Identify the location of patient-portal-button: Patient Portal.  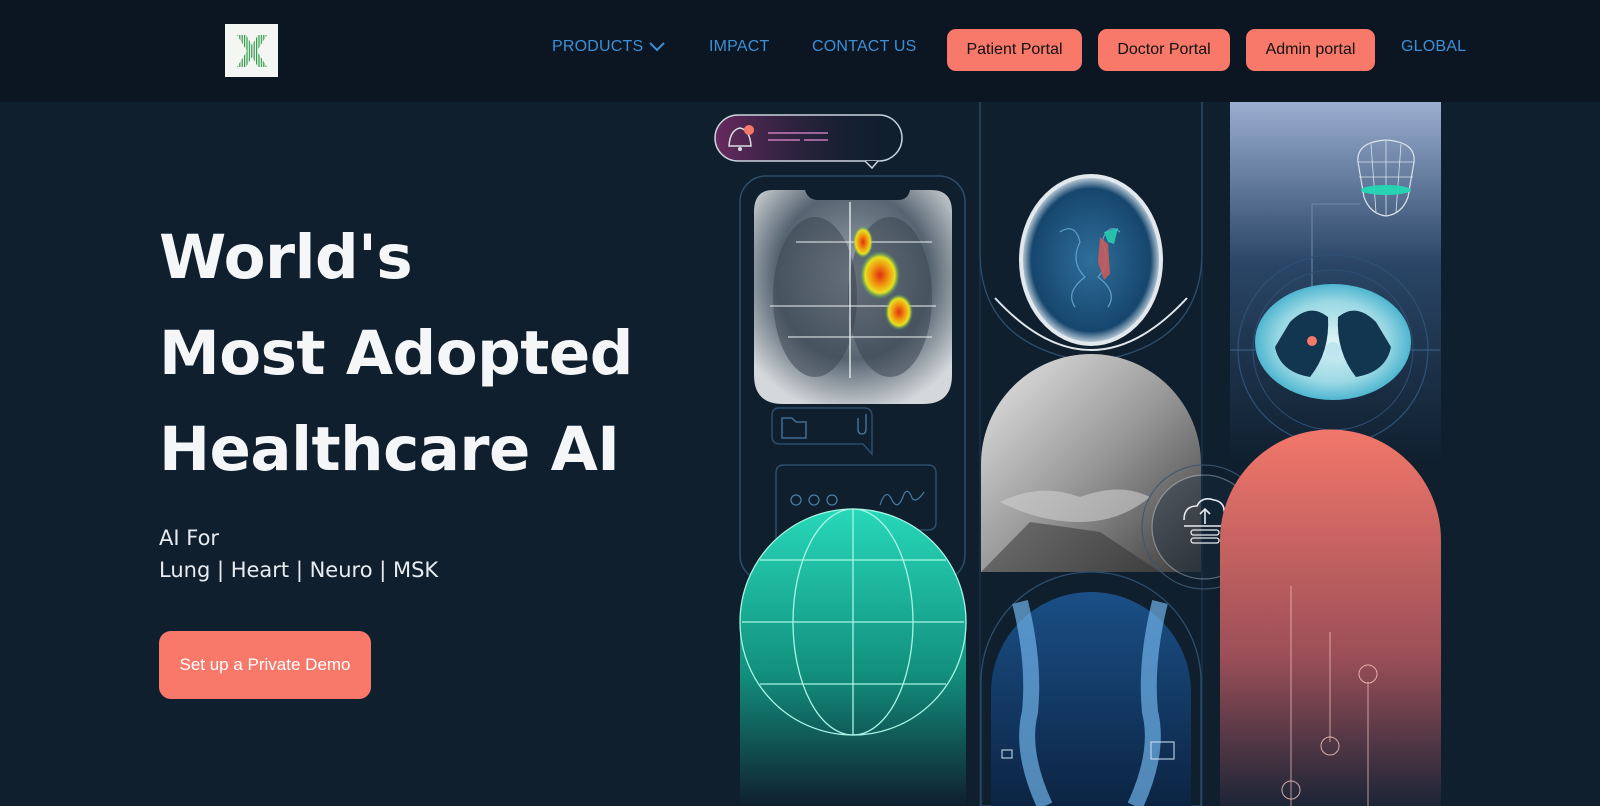
(1014, 50).